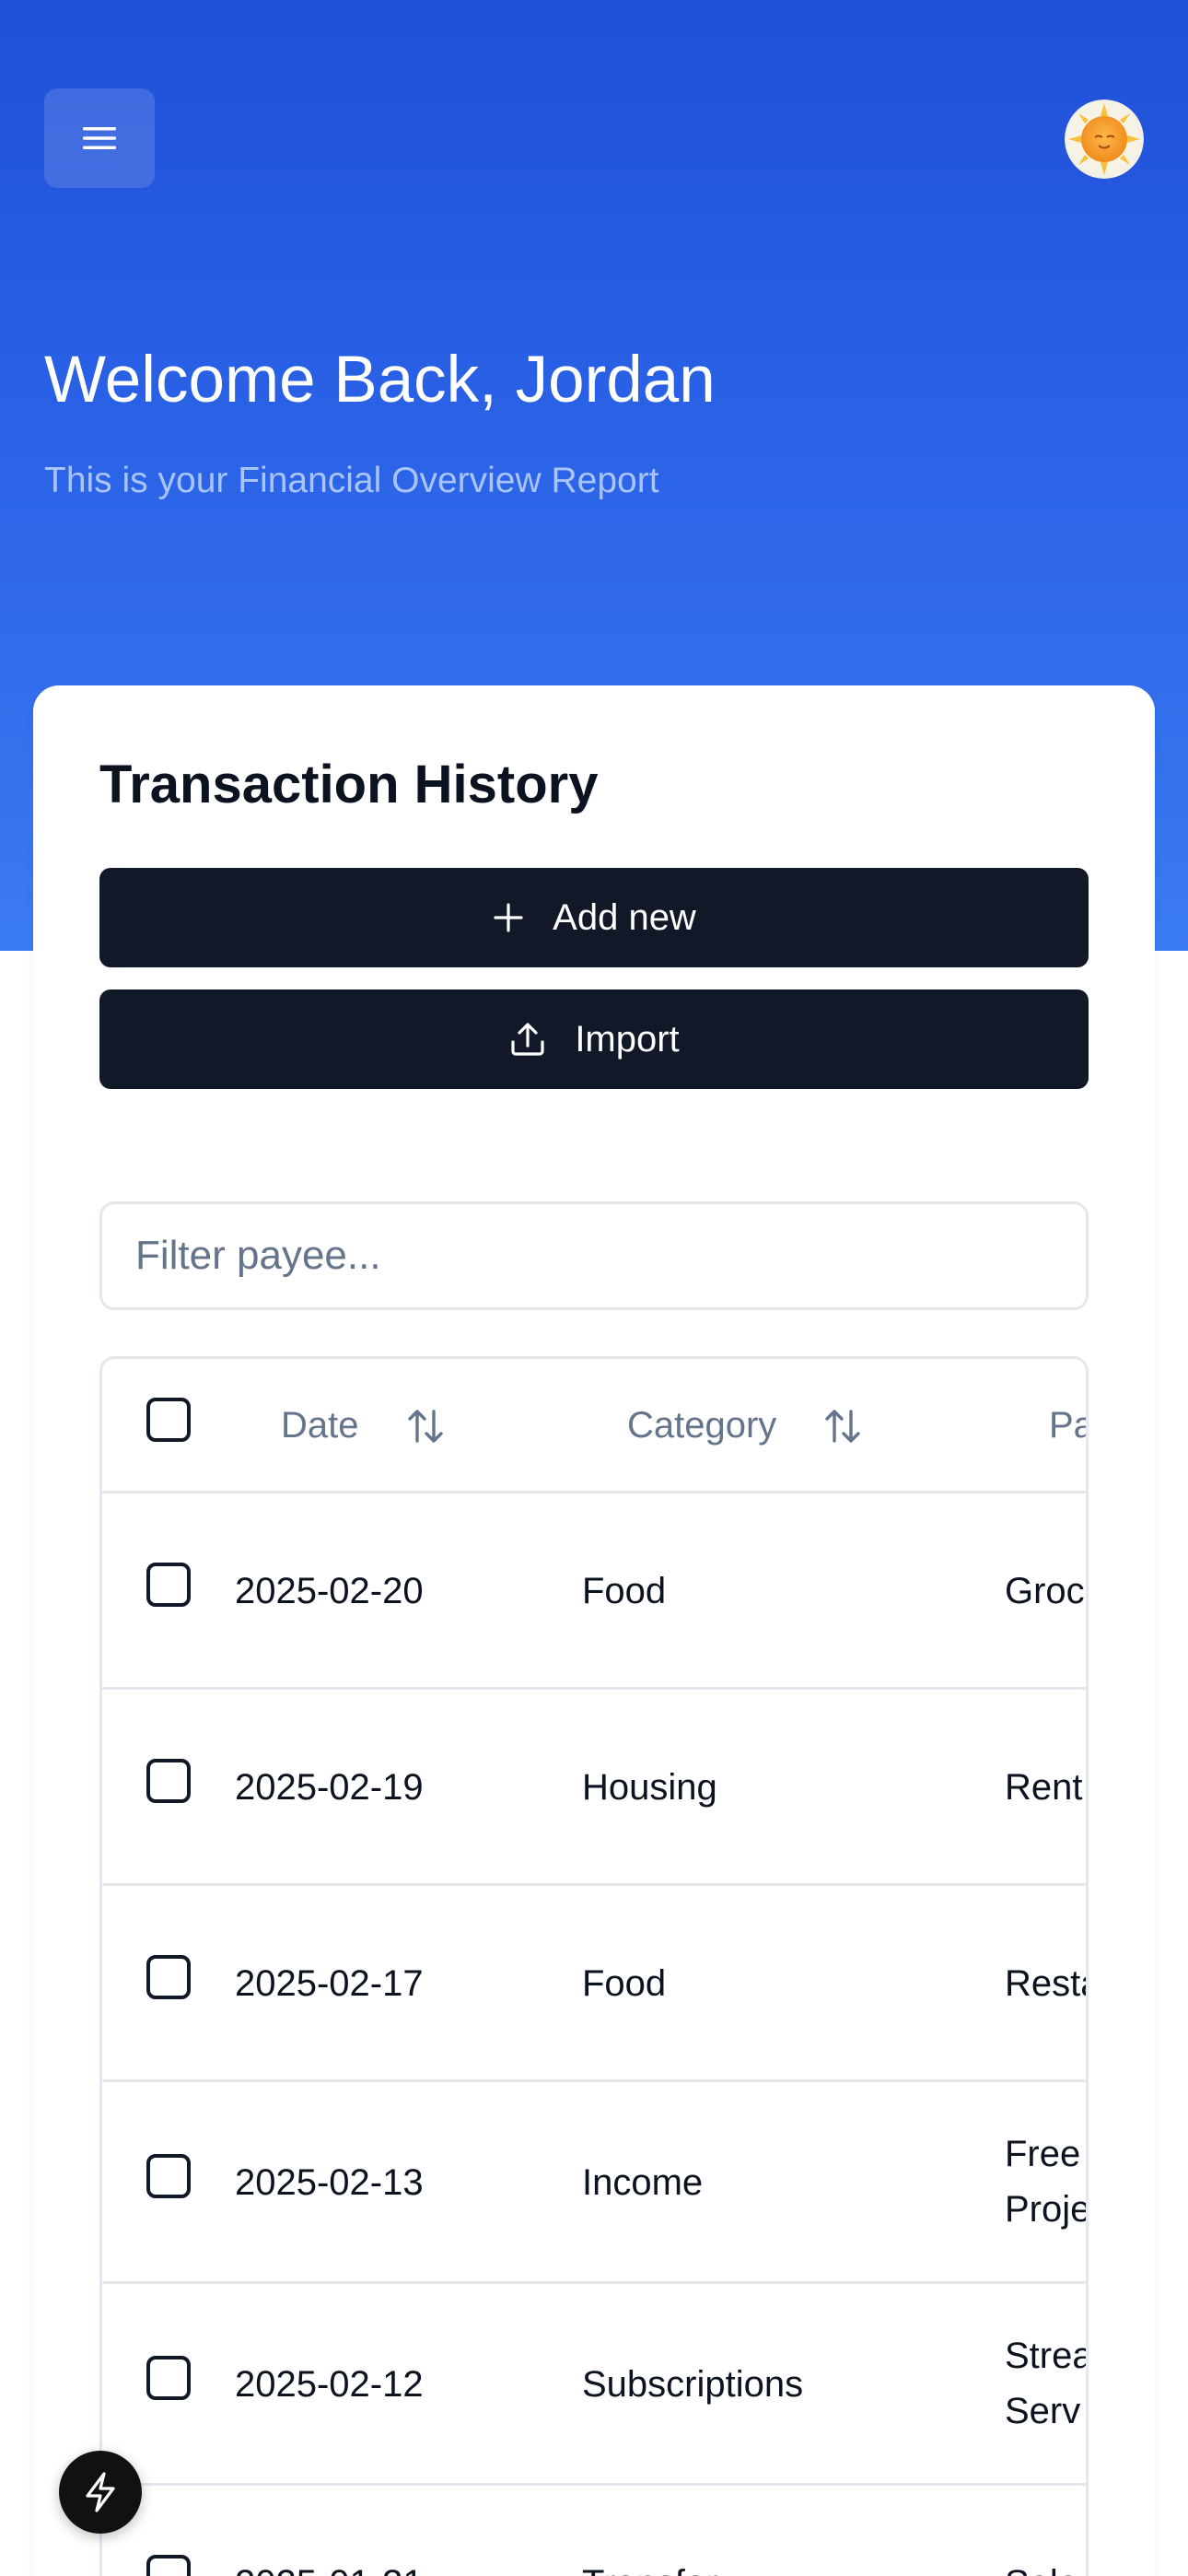  I want to click on cell-date: 2025-01-31, so click(329, 2567).